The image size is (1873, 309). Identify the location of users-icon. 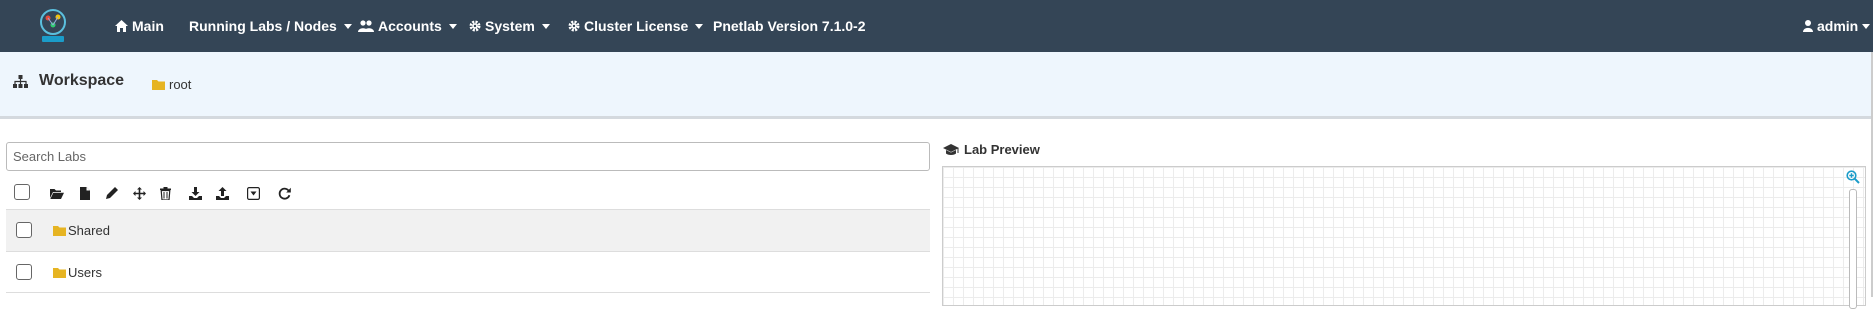
(366, 26).